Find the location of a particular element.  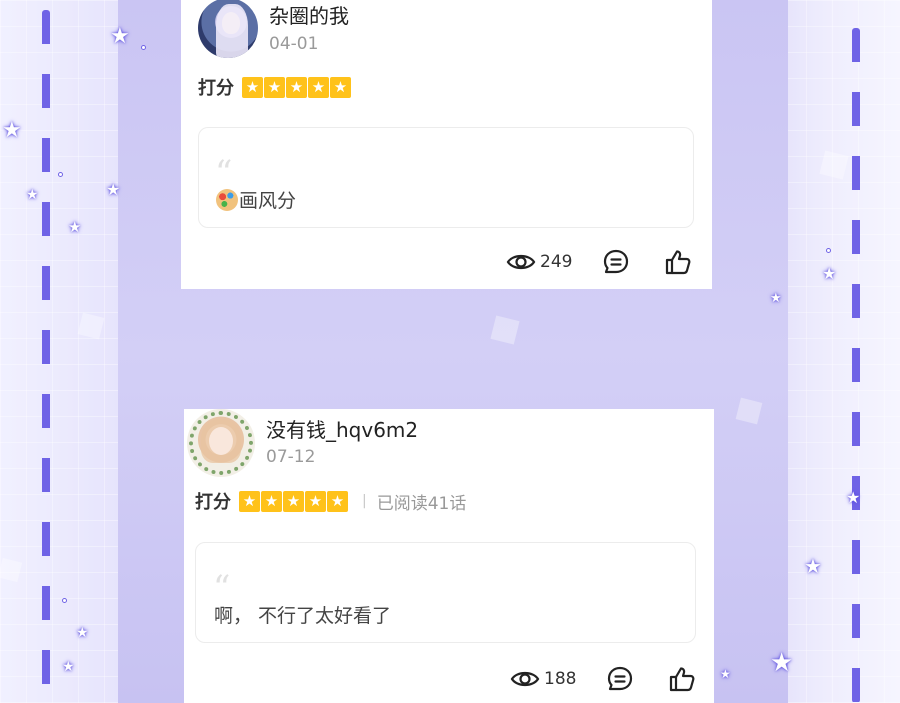

action-bar: 249 is located at coordinates (599, 262).